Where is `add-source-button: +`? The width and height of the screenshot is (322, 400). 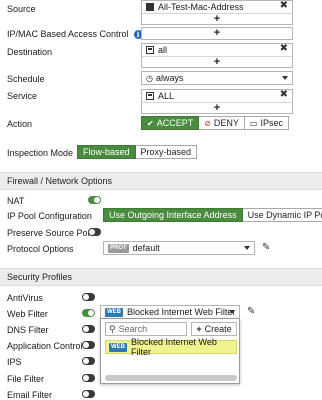
add-source-button: + is located at coordinates (217, 19).